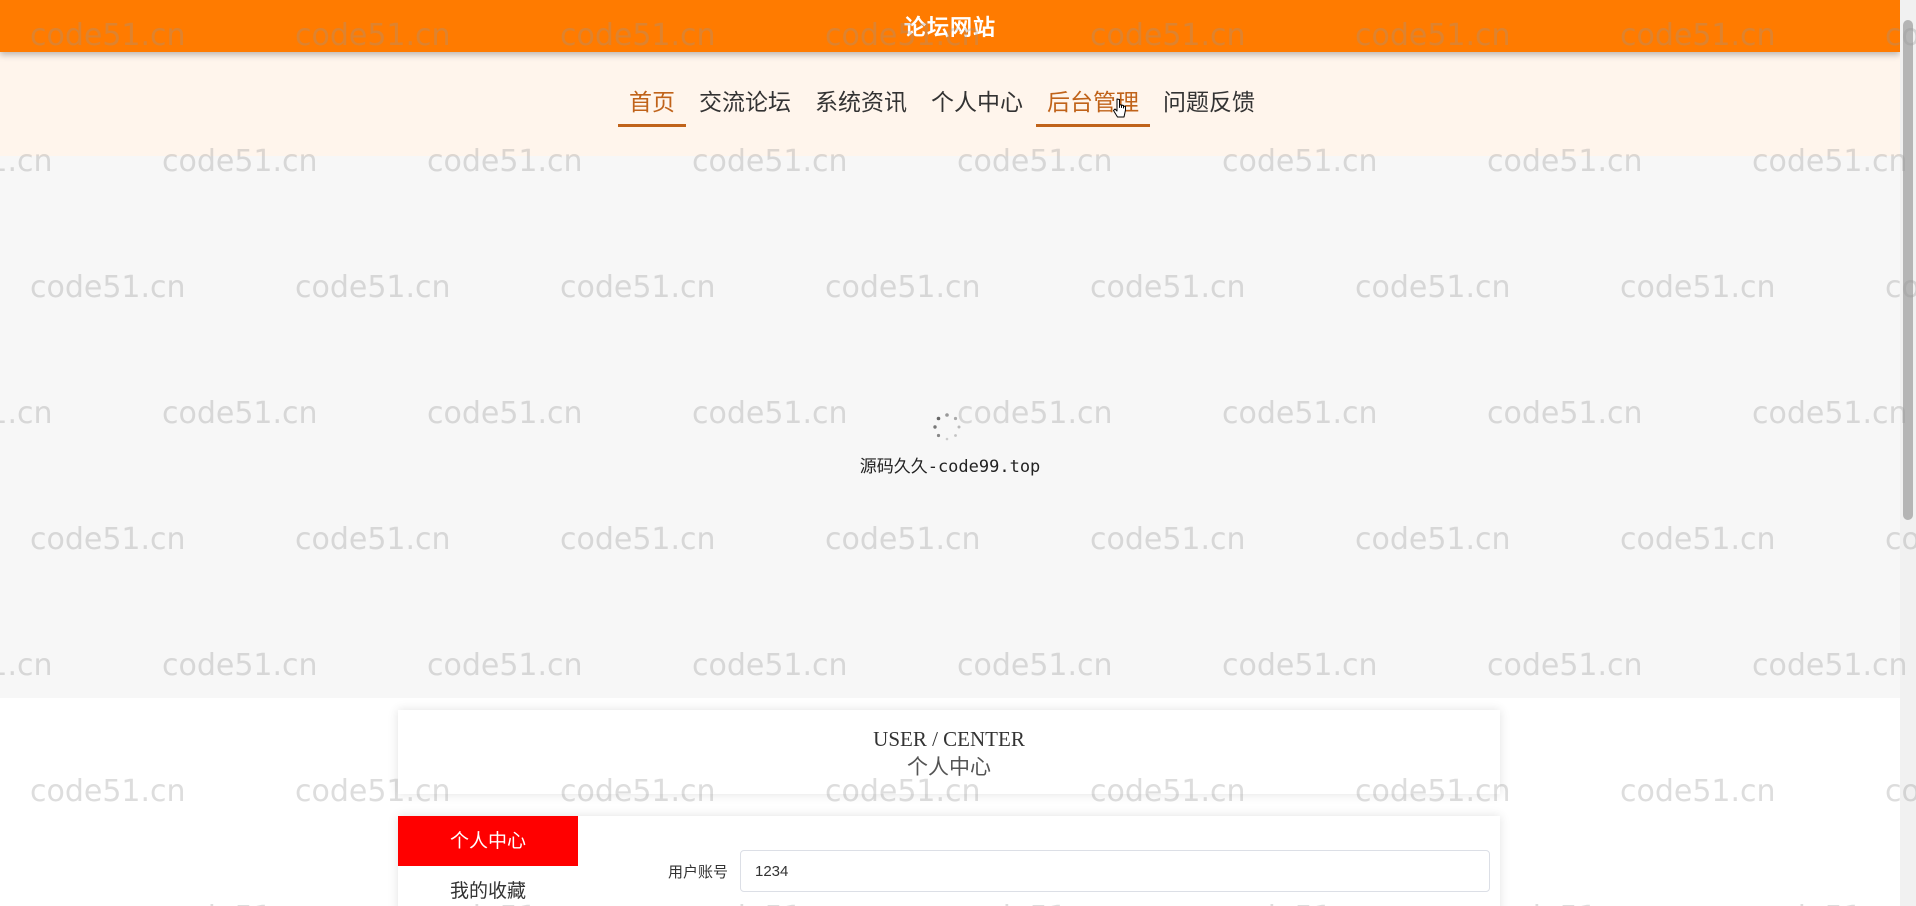 This screenshot has height=906, width=1916. I want to click on user-center-title-en: USER / CENTER, so click(949, 739).